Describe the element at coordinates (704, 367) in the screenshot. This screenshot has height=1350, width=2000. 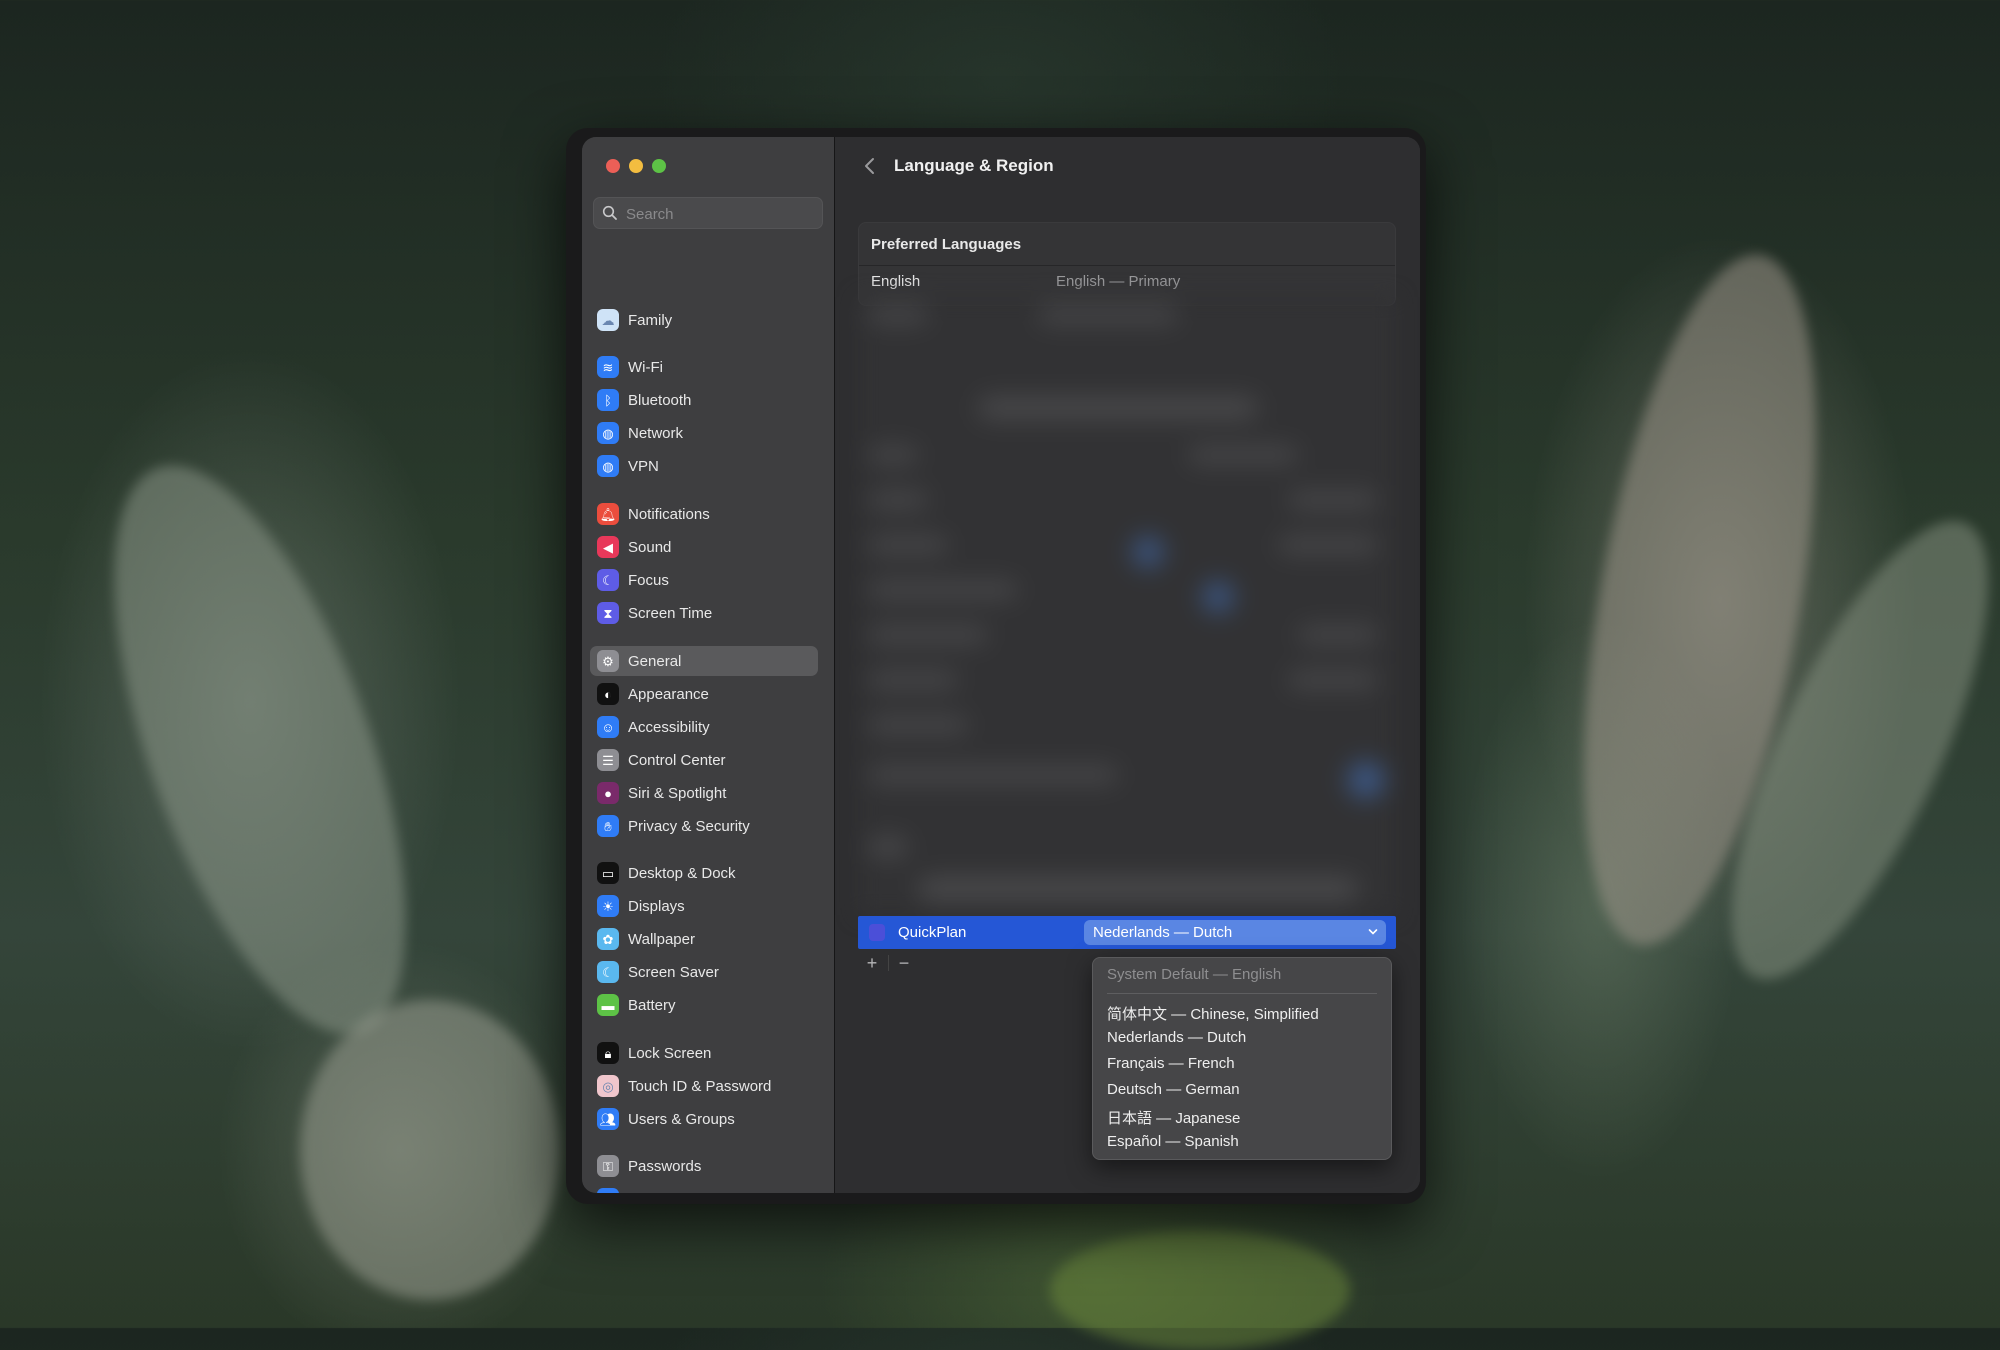
I see `sidebar-item-wi-fi: ≋ Wi-Fi` at that location.